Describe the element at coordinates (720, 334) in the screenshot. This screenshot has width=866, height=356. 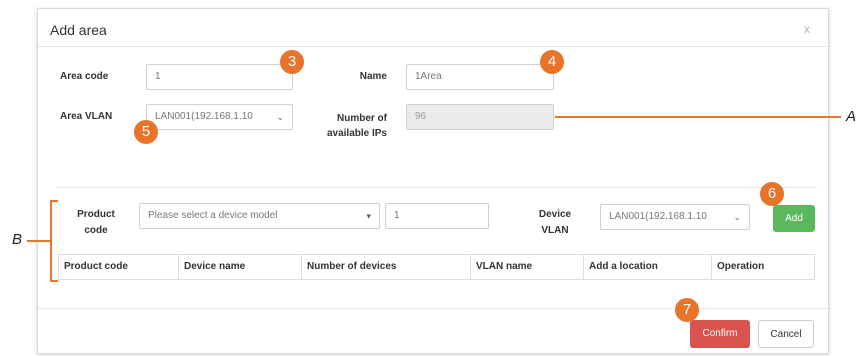
I see `confirm-button: Confirm` at that location.